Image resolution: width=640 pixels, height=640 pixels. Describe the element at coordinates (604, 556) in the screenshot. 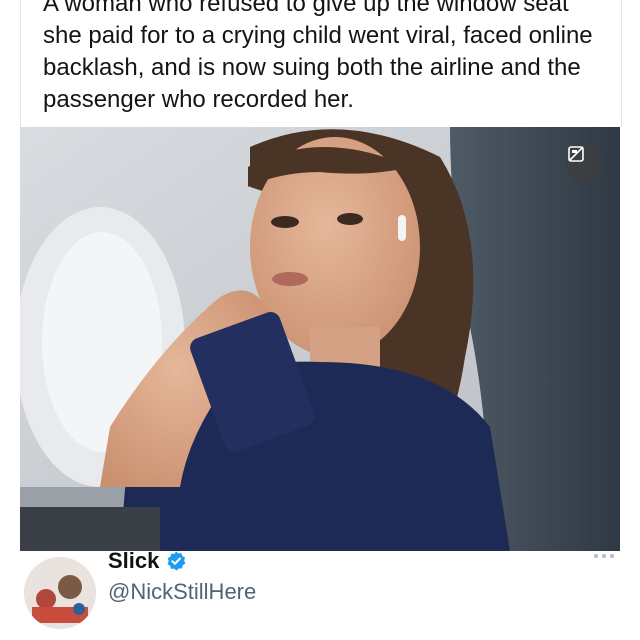

I see `more-options-icon` at that location.